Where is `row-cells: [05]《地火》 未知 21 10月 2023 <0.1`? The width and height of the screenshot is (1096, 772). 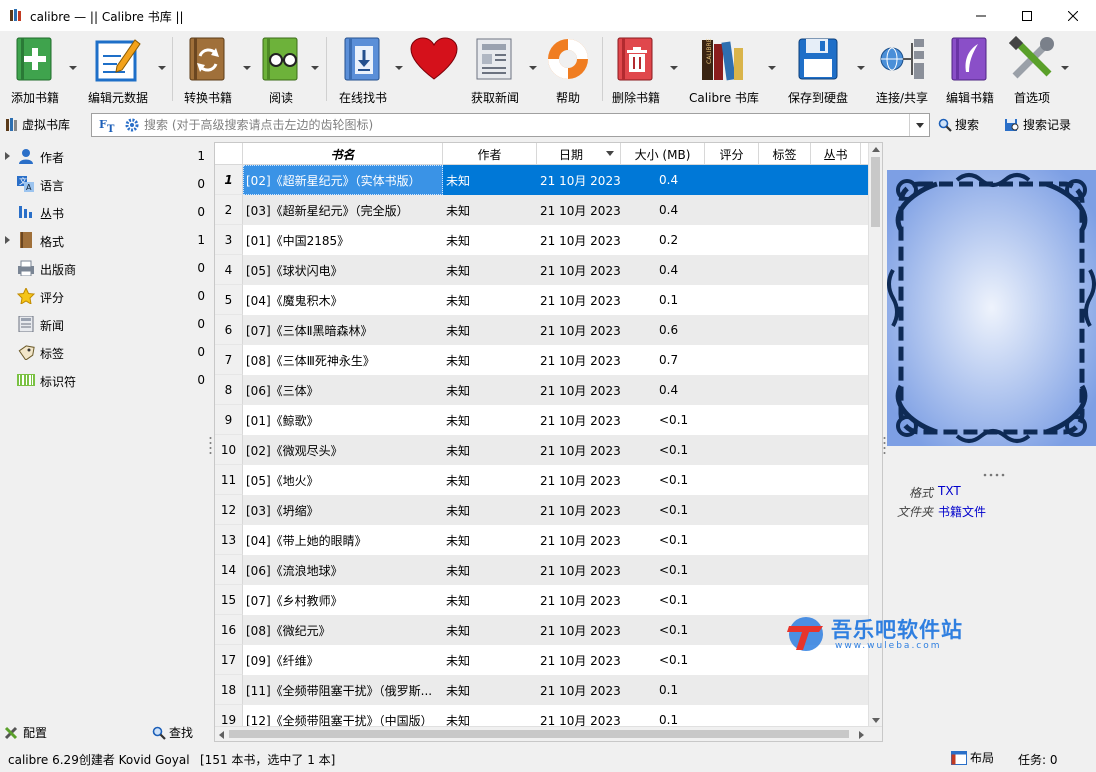
row-cells: [05]《地火》 未知 21 10月 2023 <0.1 is located at coordinates (556, 480).